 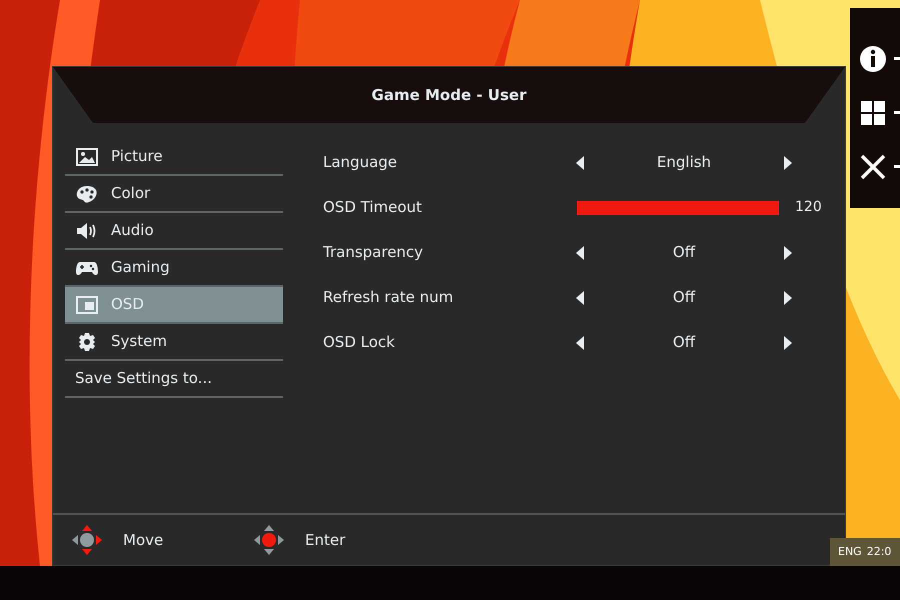 I want to click on osd-title: Game Mode - User, so click(x=449, y=95).